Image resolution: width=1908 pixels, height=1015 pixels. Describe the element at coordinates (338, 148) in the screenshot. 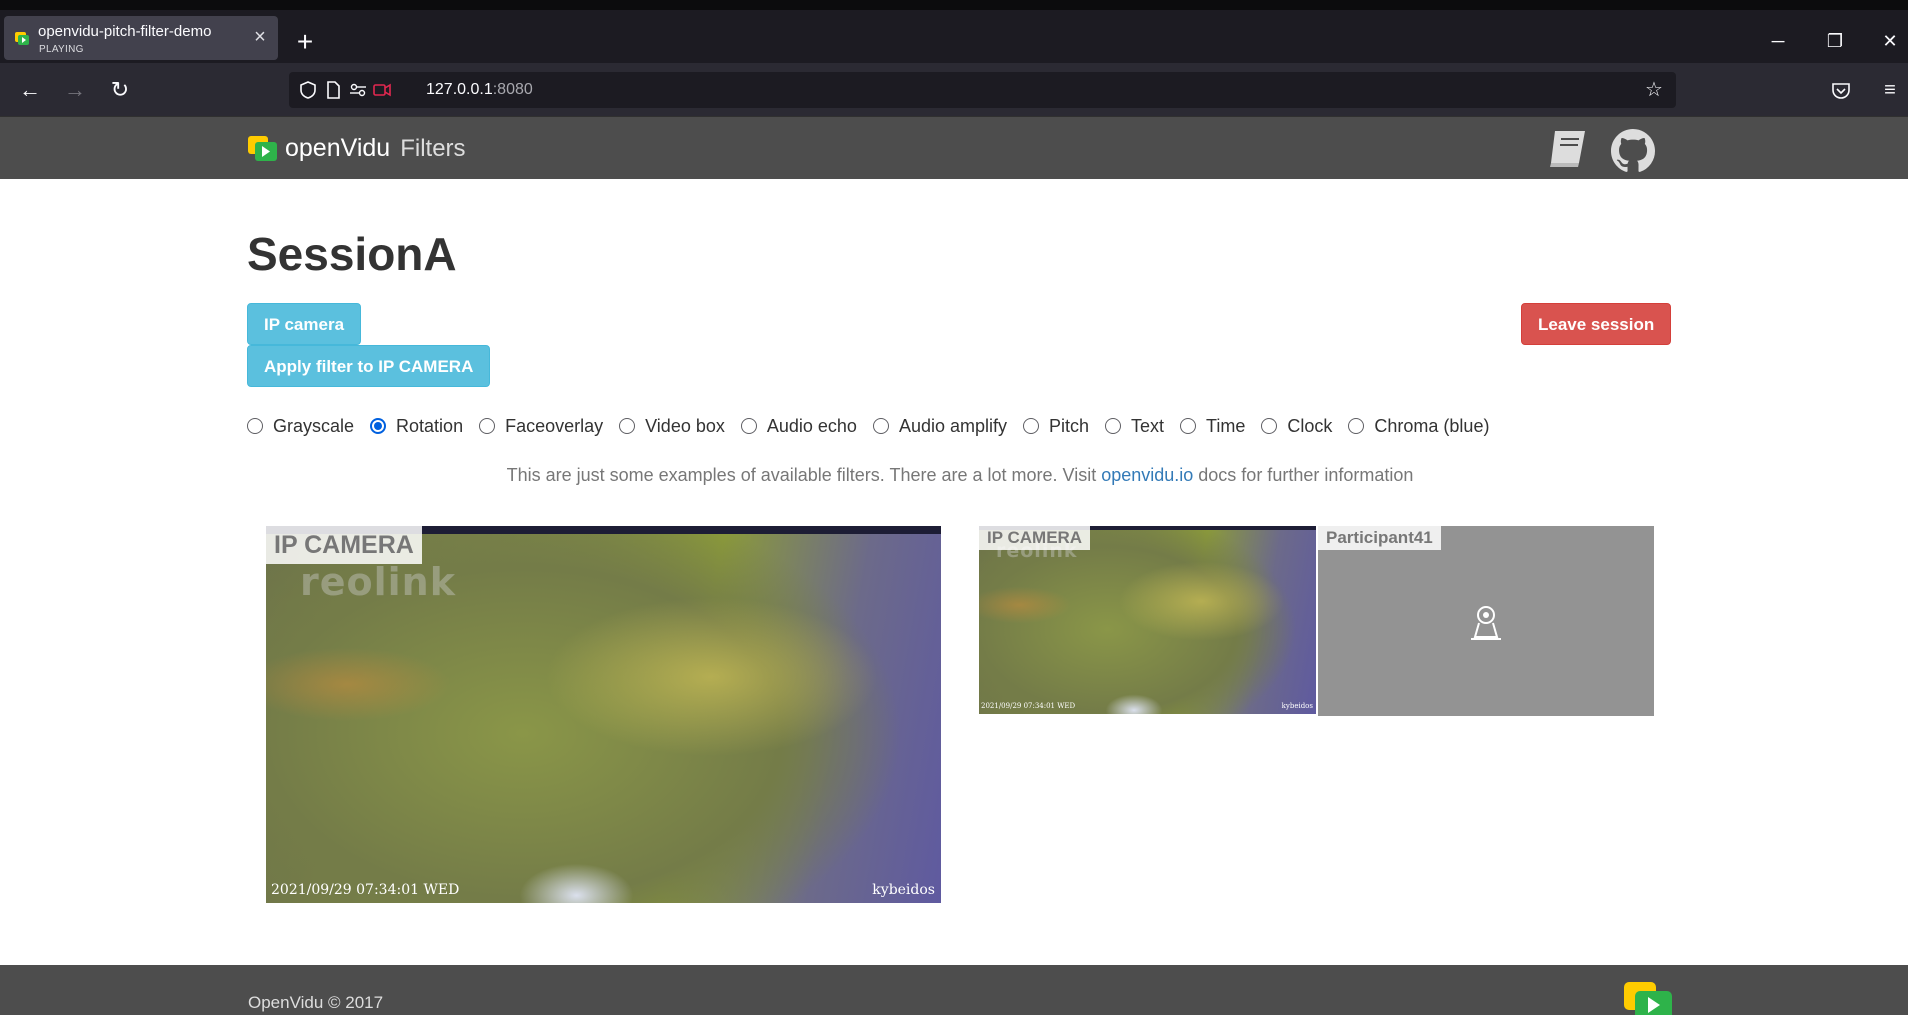

I see `brand-name: openVidu` at that location.